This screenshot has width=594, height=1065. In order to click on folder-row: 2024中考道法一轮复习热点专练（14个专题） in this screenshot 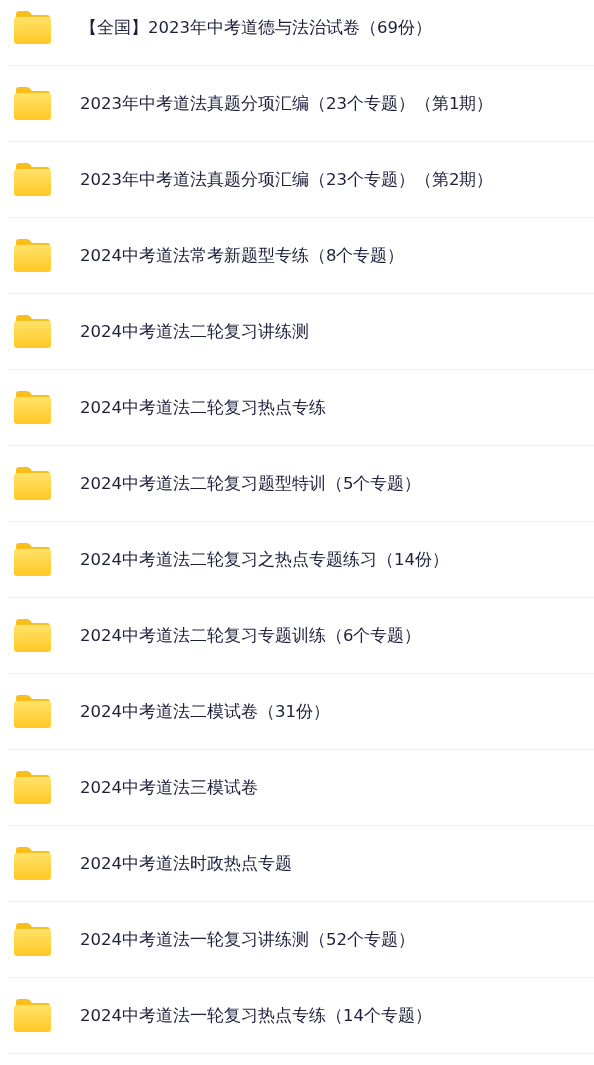, I will do `click(301, 1016)`.